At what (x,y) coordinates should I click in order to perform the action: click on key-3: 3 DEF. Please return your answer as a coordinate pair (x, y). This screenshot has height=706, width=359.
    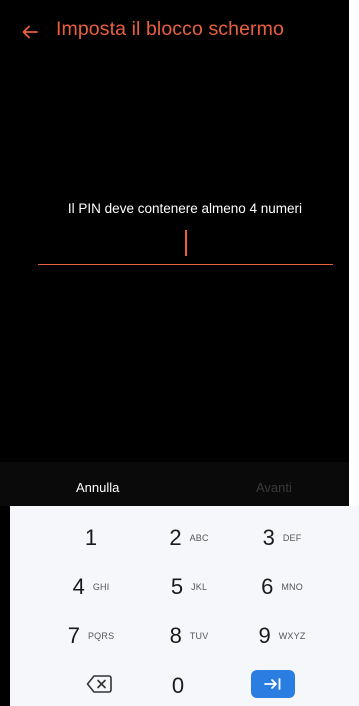
    Looking at the image, I should click on (282, 538).